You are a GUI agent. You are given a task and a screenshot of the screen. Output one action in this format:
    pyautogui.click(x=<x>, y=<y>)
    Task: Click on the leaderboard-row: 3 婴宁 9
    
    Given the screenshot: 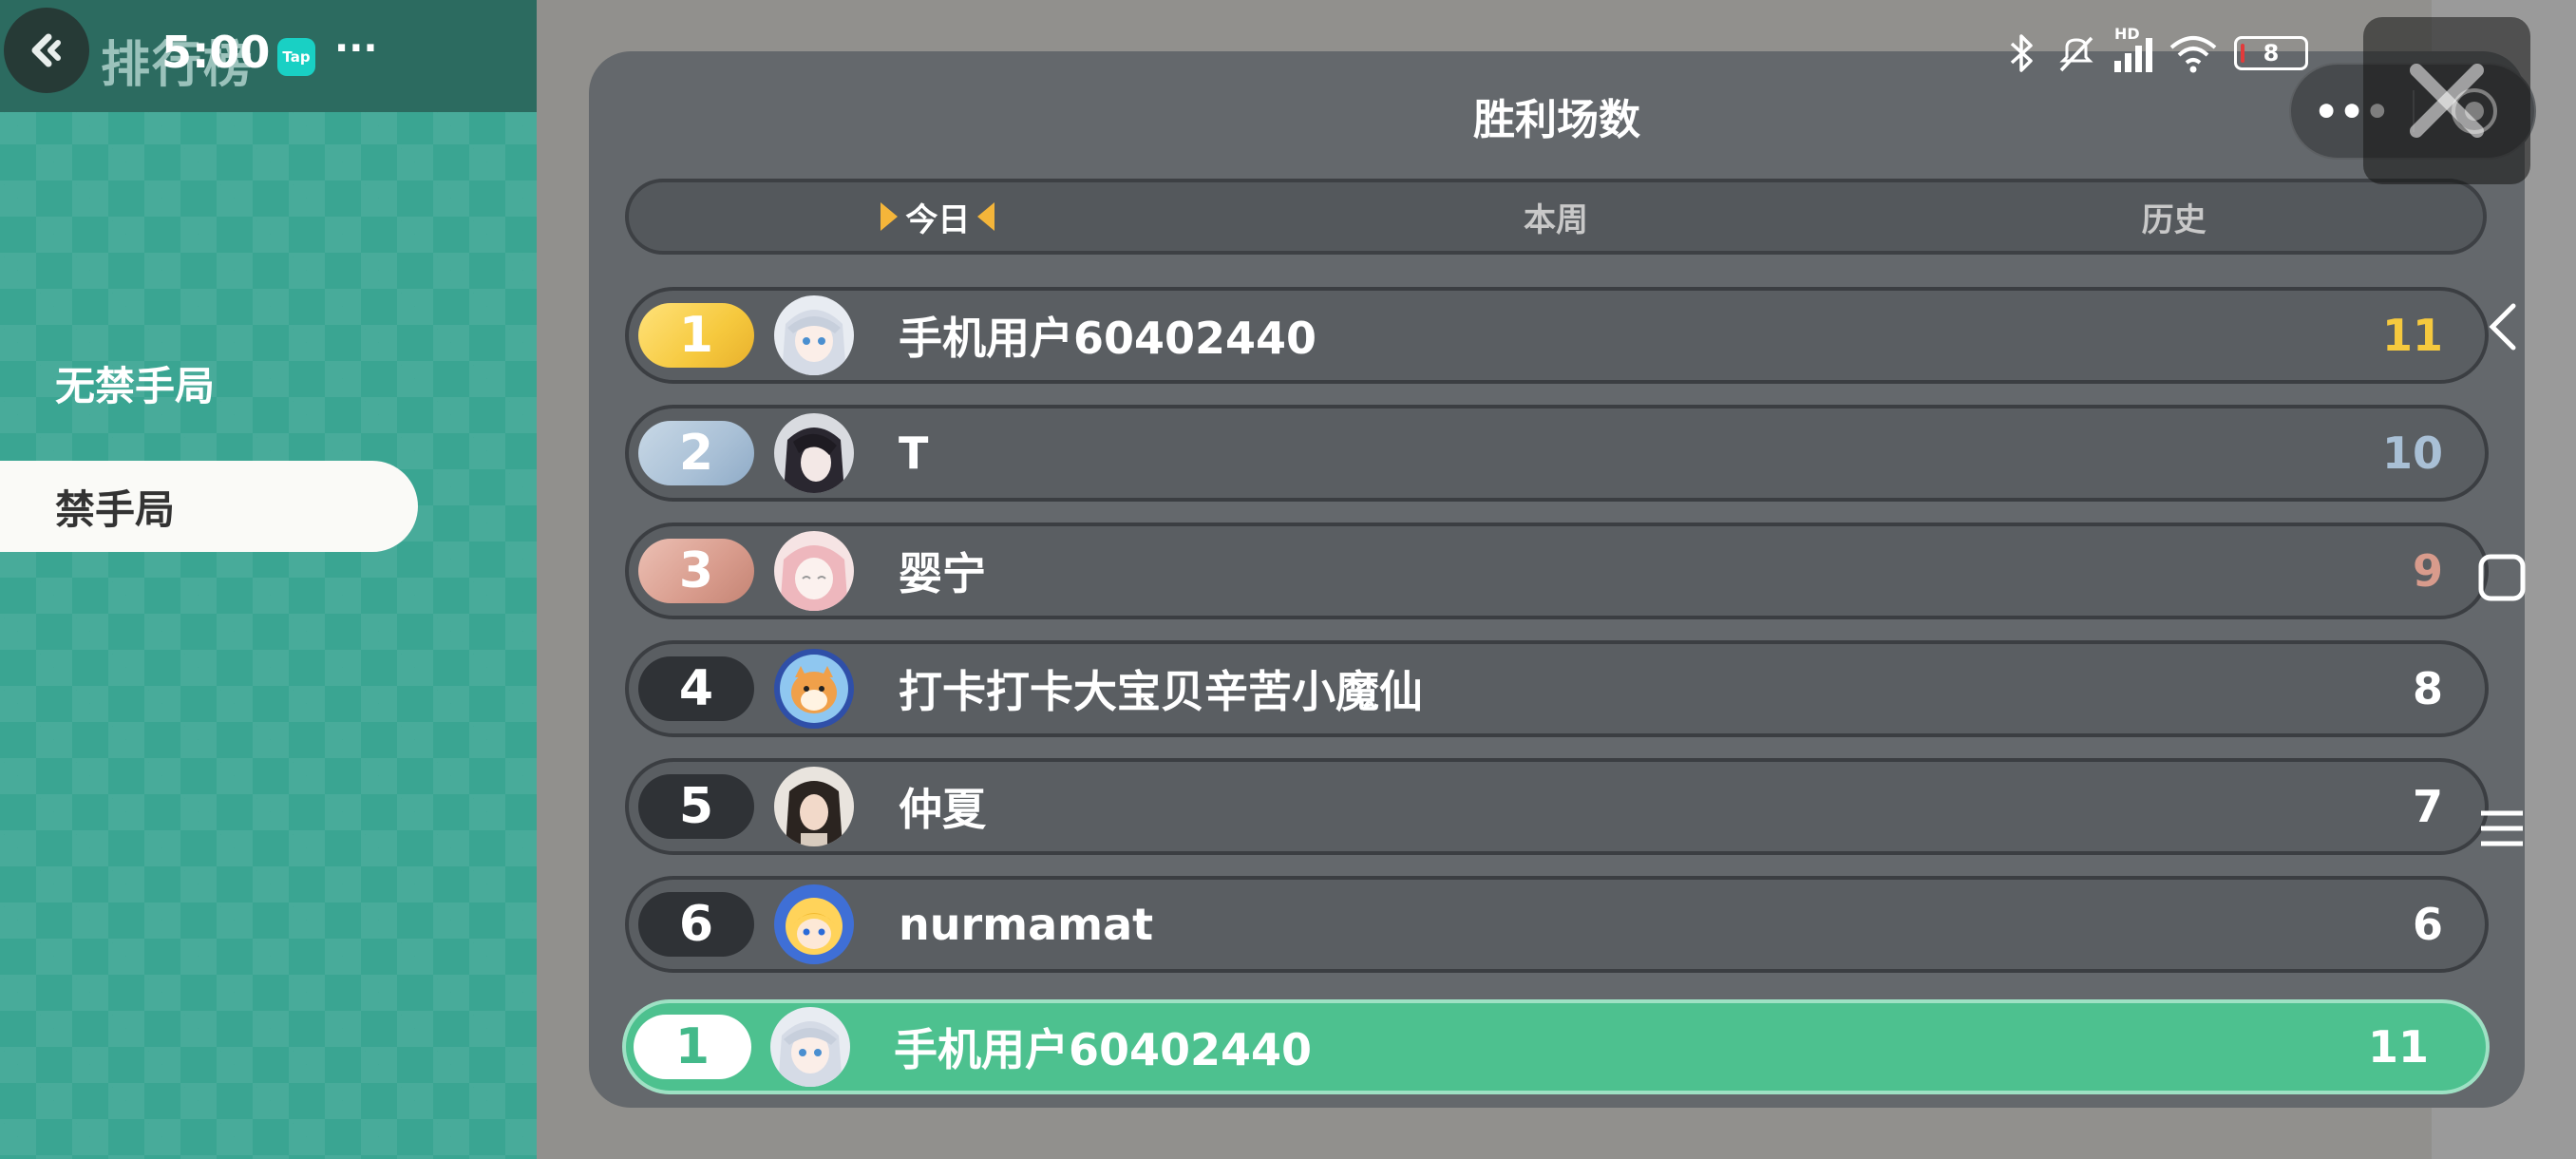 What is the action you would take?
    pyautogui.click(x=1557, y=570)
    